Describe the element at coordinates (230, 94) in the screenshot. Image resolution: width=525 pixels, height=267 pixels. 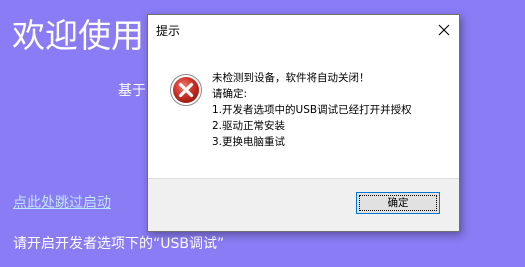
I see `message-line: 请确定:` at that location.